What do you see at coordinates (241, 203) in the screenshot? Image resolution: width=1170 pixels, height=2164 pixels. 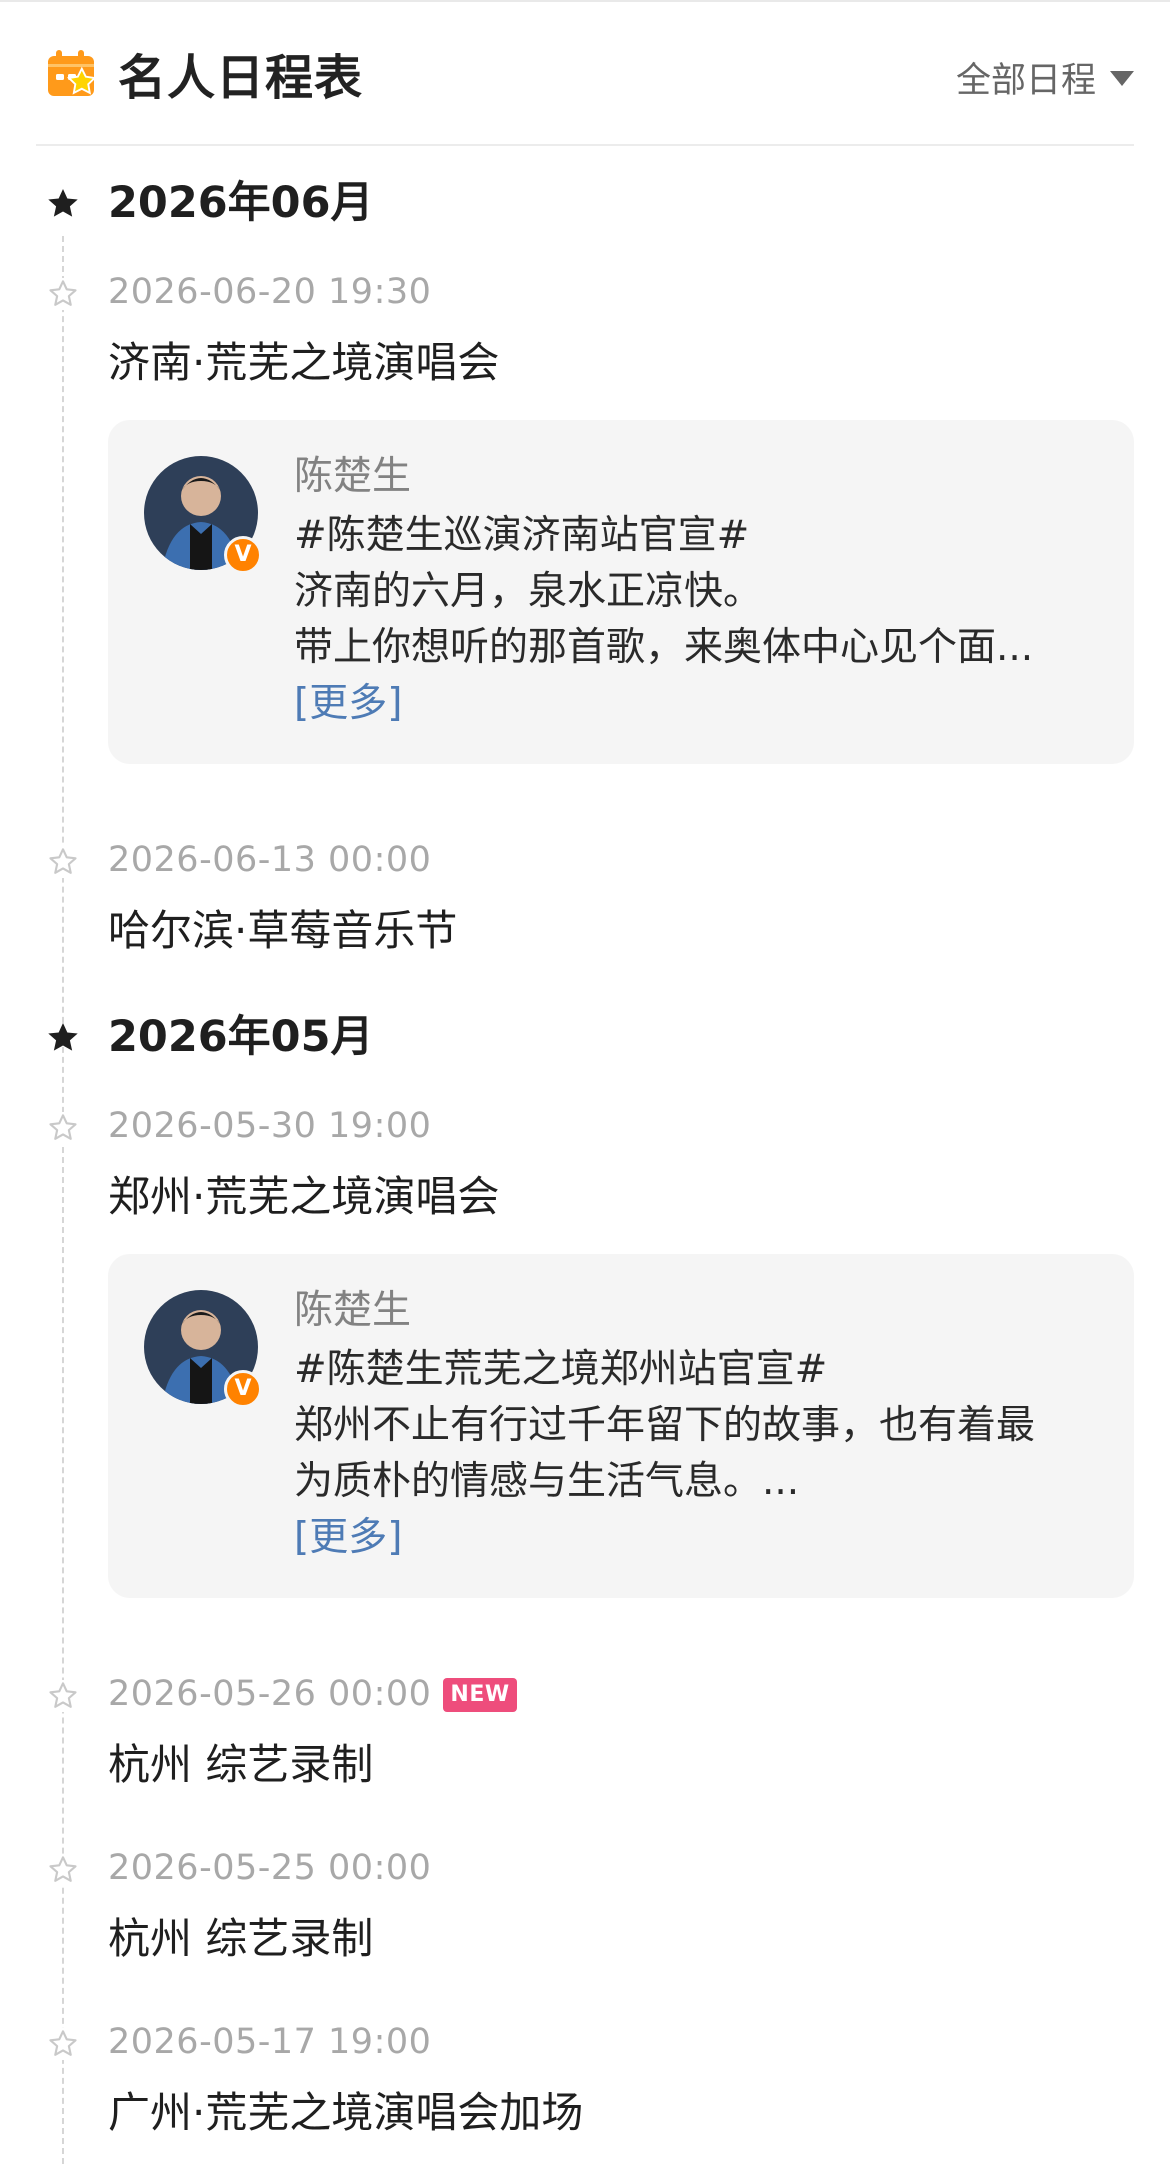 I see `month-heading: 2026年06月` at bounding box center [241, 203].